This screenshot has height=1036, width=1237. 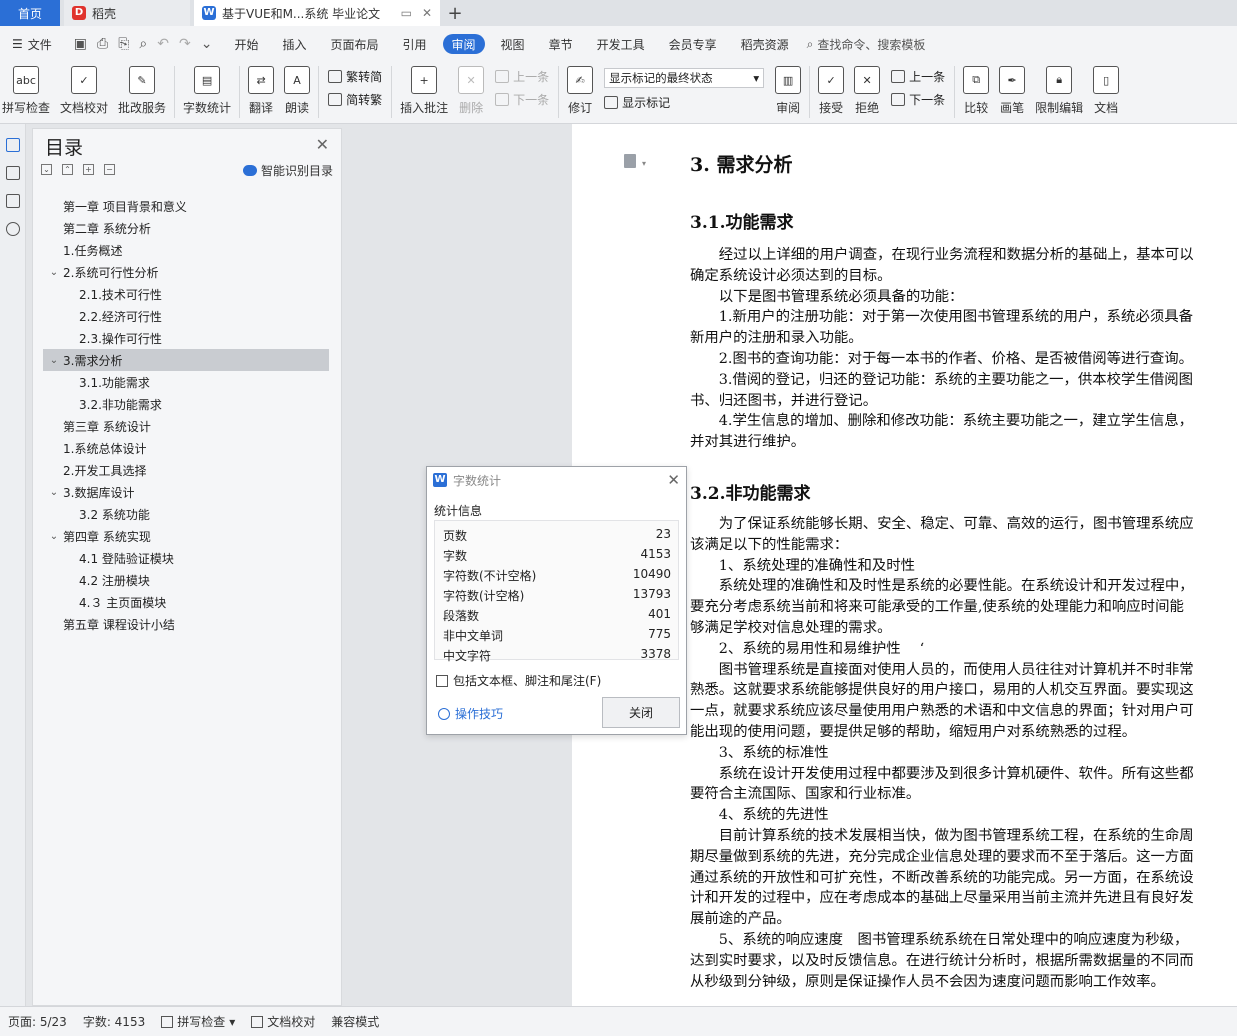 What do you see at coordinates (37, 1021) in the screenshot?
I see `page-indicator: 页面: 5/23` at bounding box center [37, 1021].